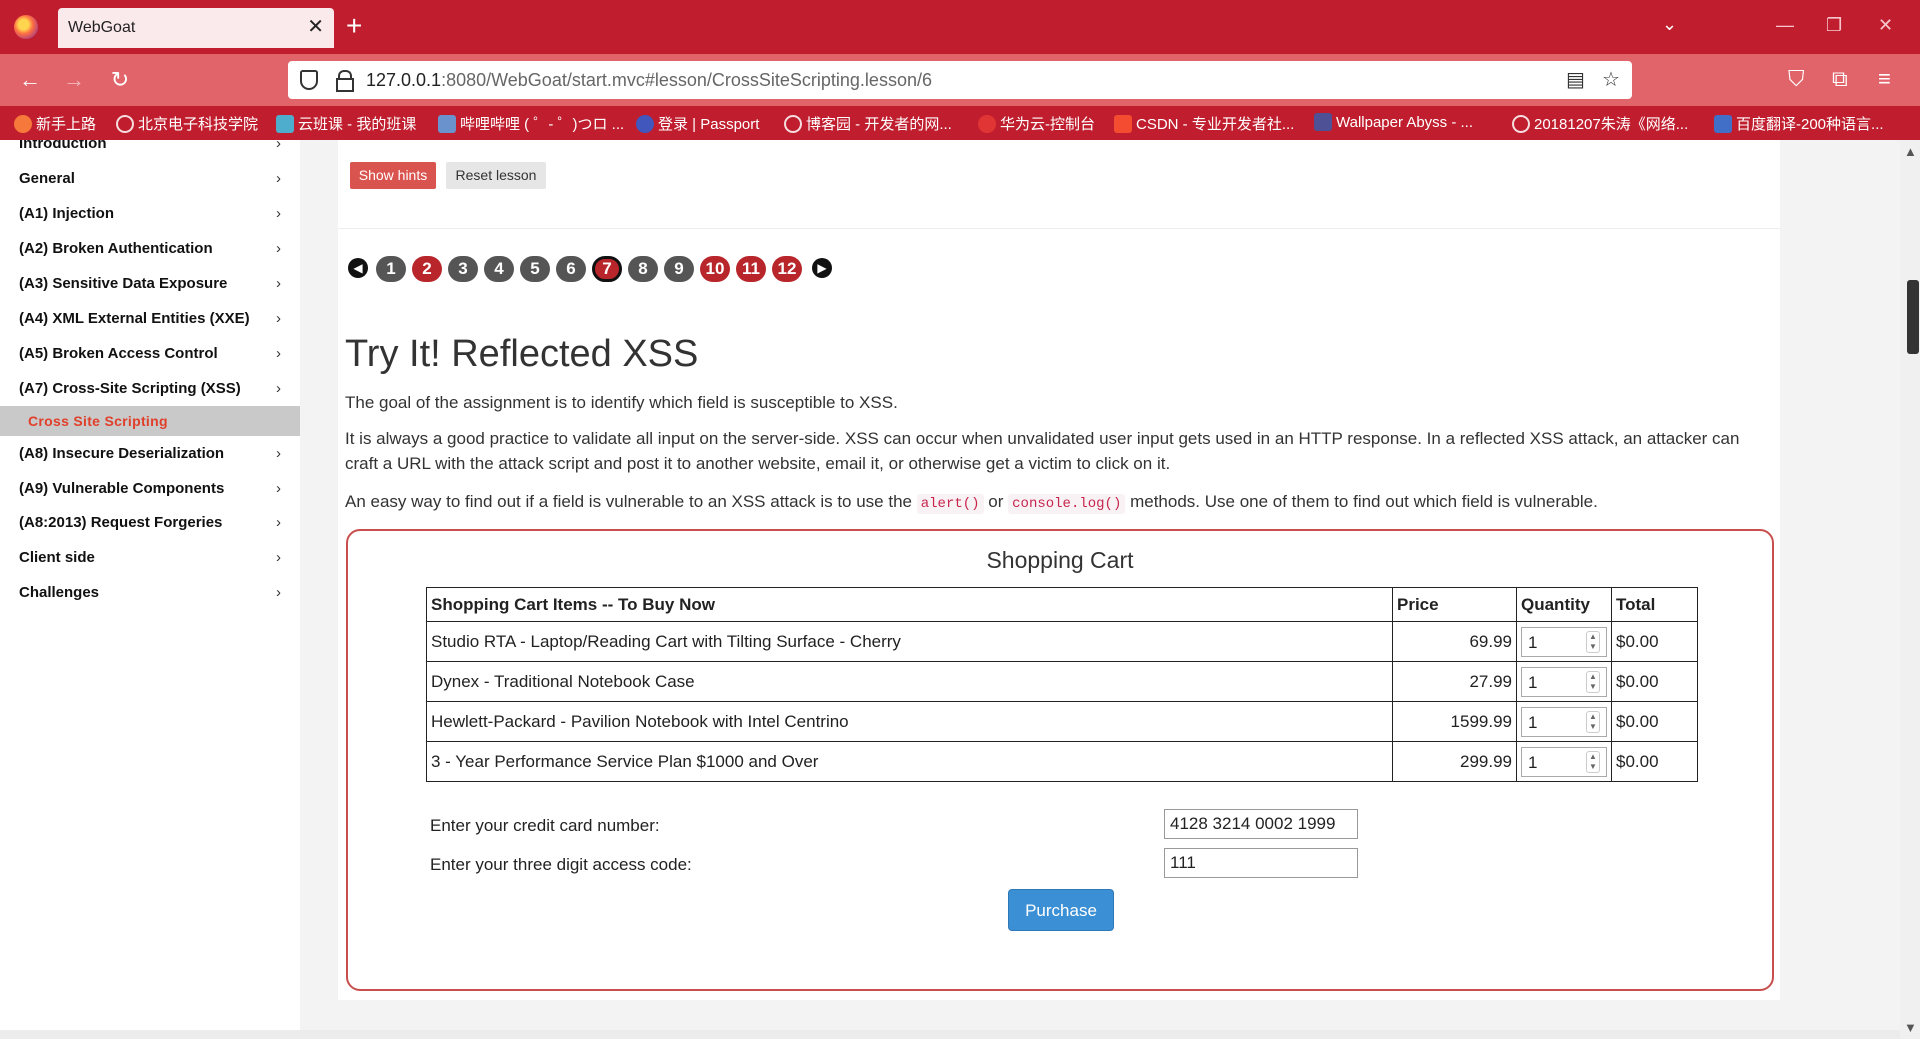  Describe the element at coordinates (499, 269) in the screenshot. I see `page-link: 4` at that location.